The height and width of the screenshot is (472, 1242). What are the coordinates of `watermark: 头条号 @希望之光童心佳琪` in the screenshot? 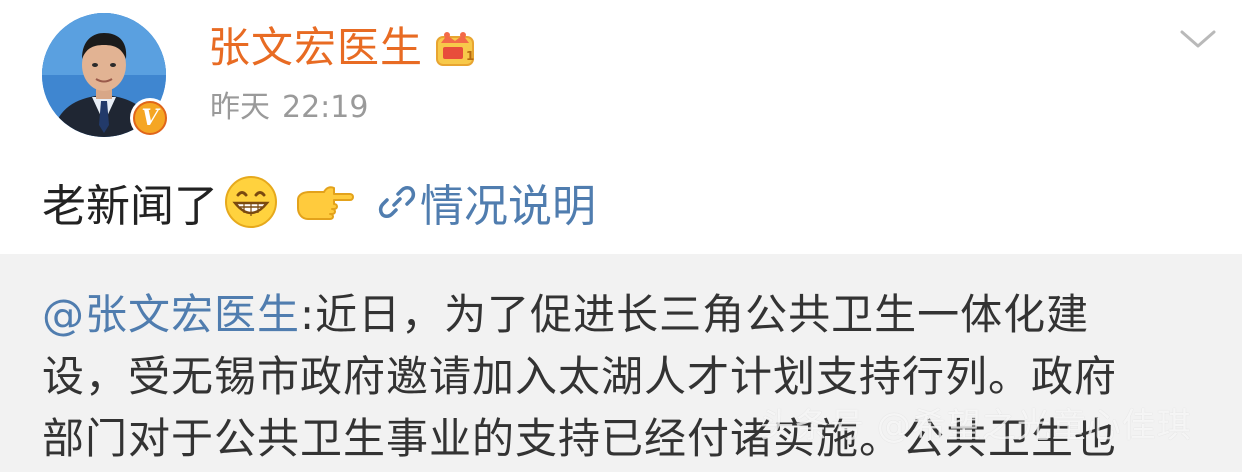 It's located at (976, 426).